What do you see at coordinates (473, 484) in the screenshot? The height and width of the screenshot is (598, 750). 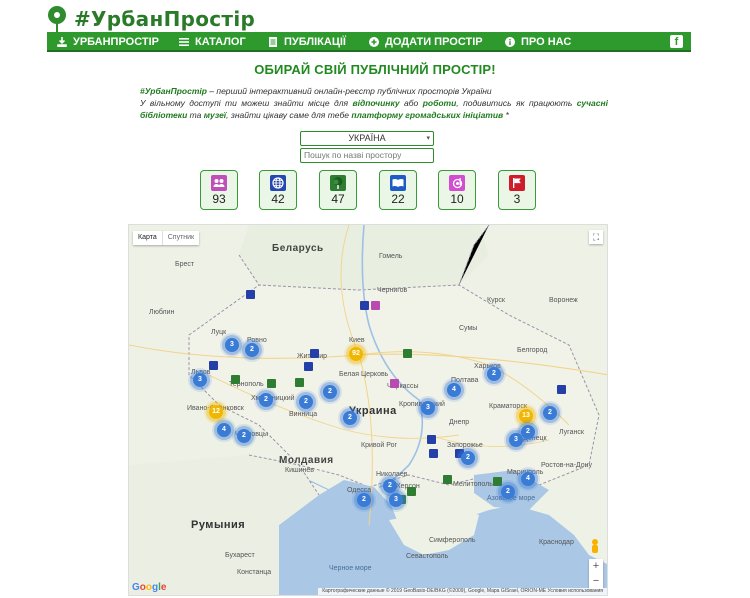 I see `map-label-melitopol: Мелитополь` at bounding box center [473, 484].